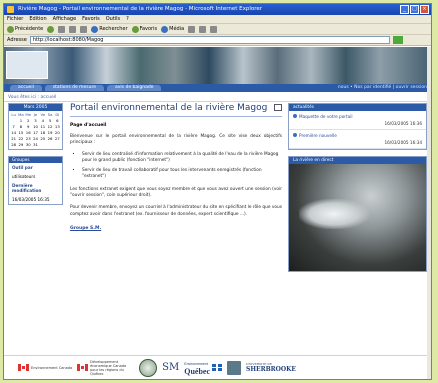 This screenshot has height=383, width=438. I want to click on groups-link: utilisateurs, so click(35, 176).